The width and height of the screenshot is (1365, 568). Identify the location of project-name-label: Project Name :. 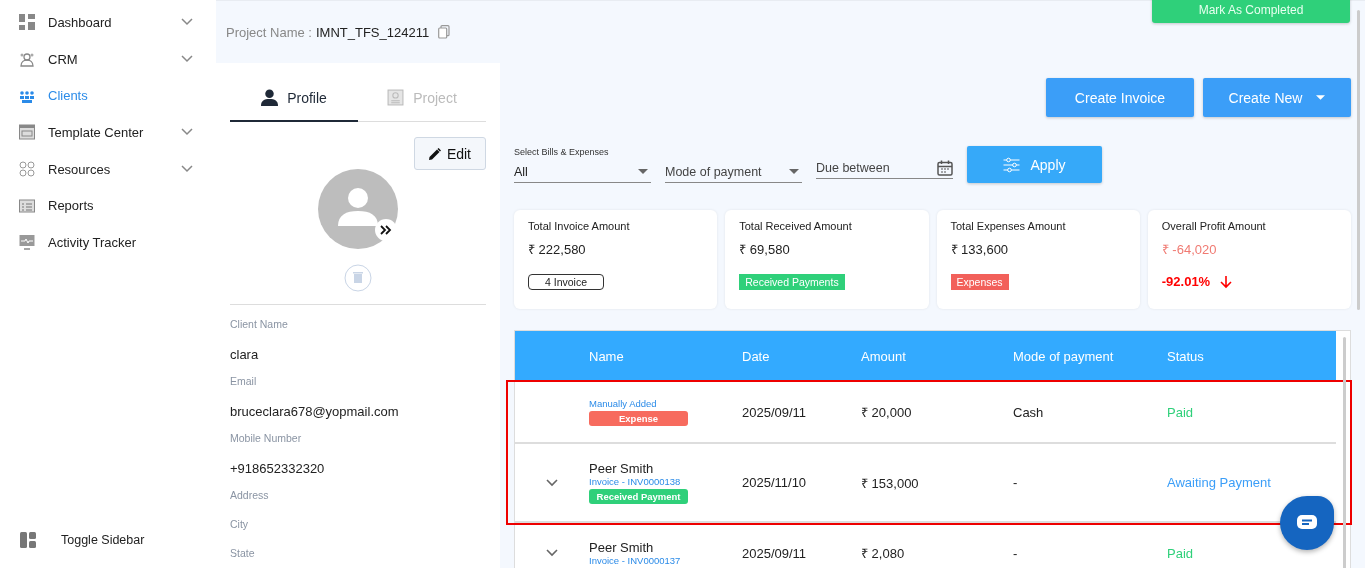
(269, 32).